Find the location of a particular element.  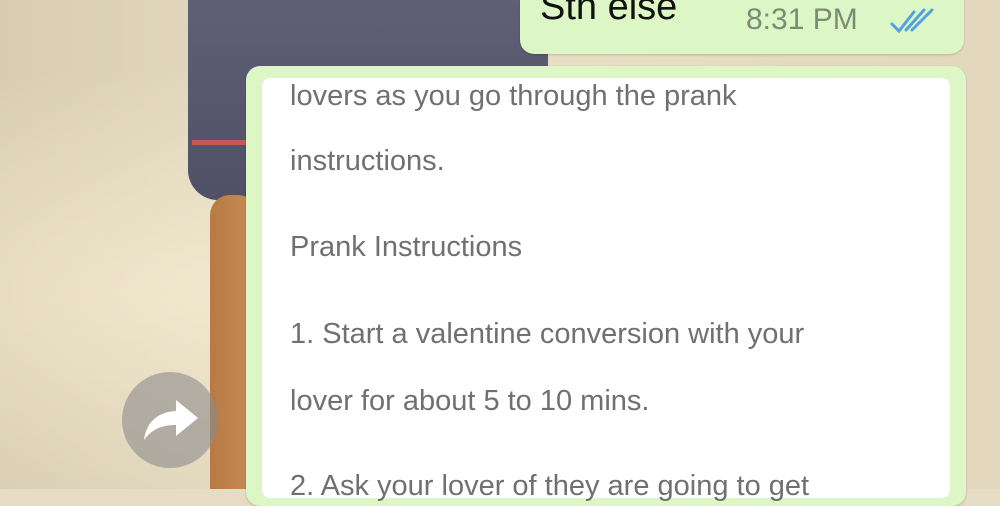

message-heading: Prank Instructions is located at coordinates (406, 247).